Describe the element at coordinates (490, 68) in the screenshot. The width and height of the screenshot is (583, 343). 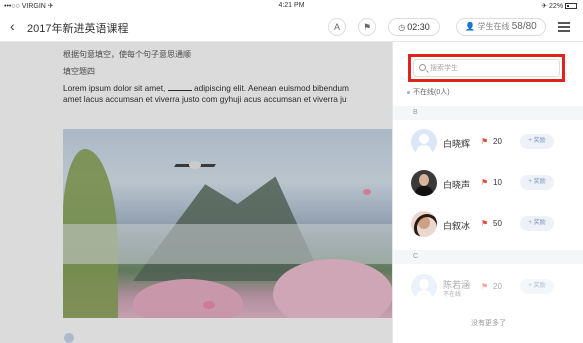
I see `search-input` at that location.